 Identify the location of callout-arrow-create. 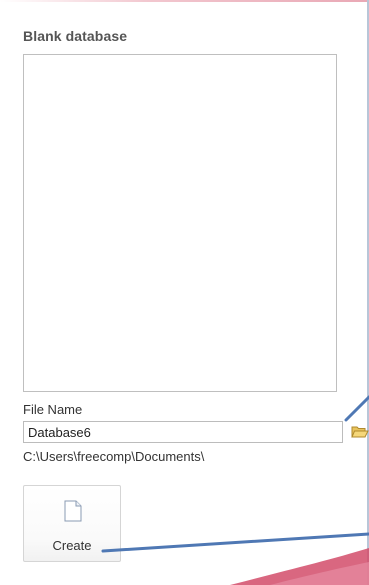
(235, 542).